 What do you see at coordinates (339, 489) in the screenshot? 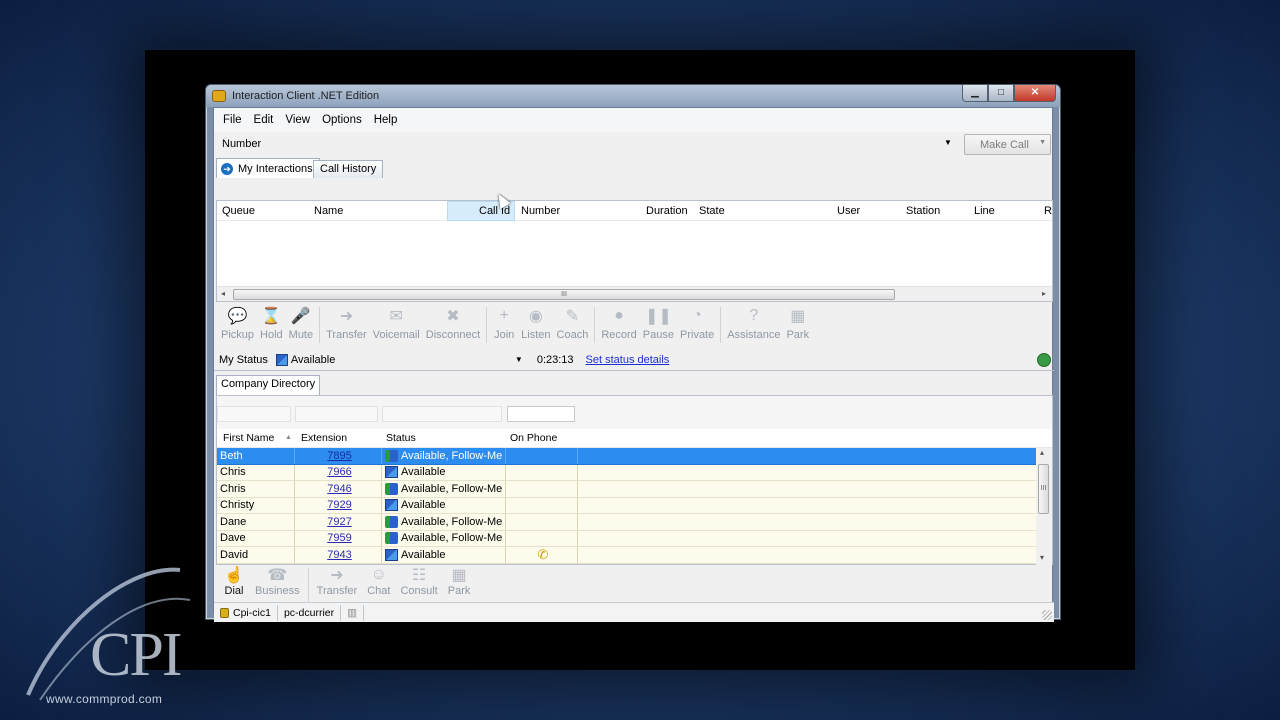
I see `extension-link: 7946` at bounding box center [339, 489].